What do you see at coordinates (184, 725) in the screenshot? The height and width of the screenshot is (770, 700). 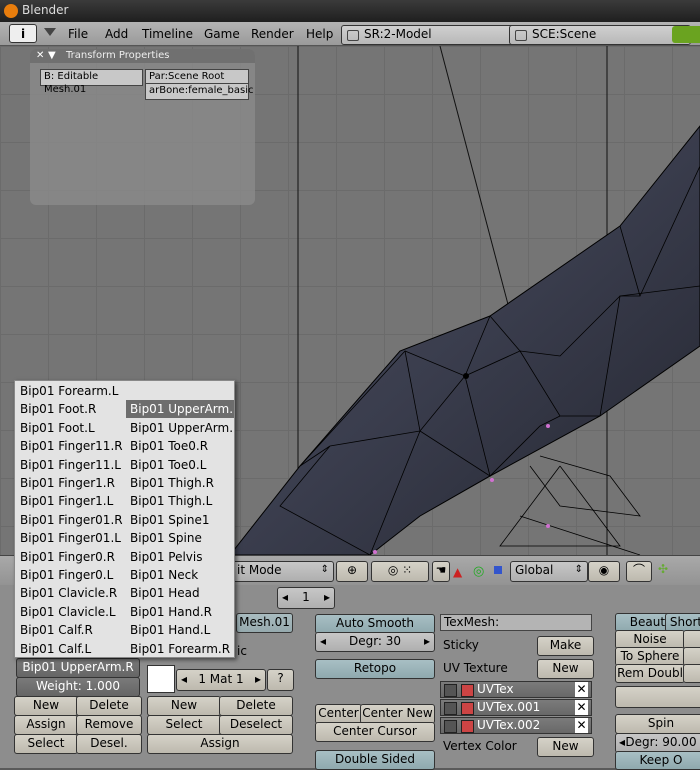 I see `material-select-button: Select` at bounding box center [184, 725].